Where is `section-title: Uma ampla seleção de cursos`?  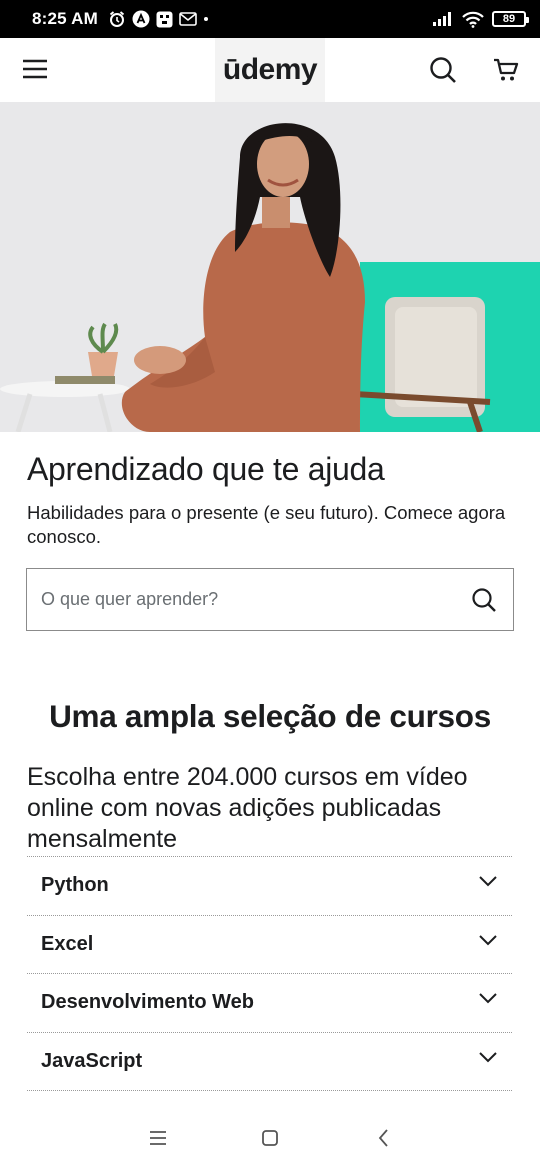
section-title: Uma ampla seleção de cursos is located at coordinates (270, 716).